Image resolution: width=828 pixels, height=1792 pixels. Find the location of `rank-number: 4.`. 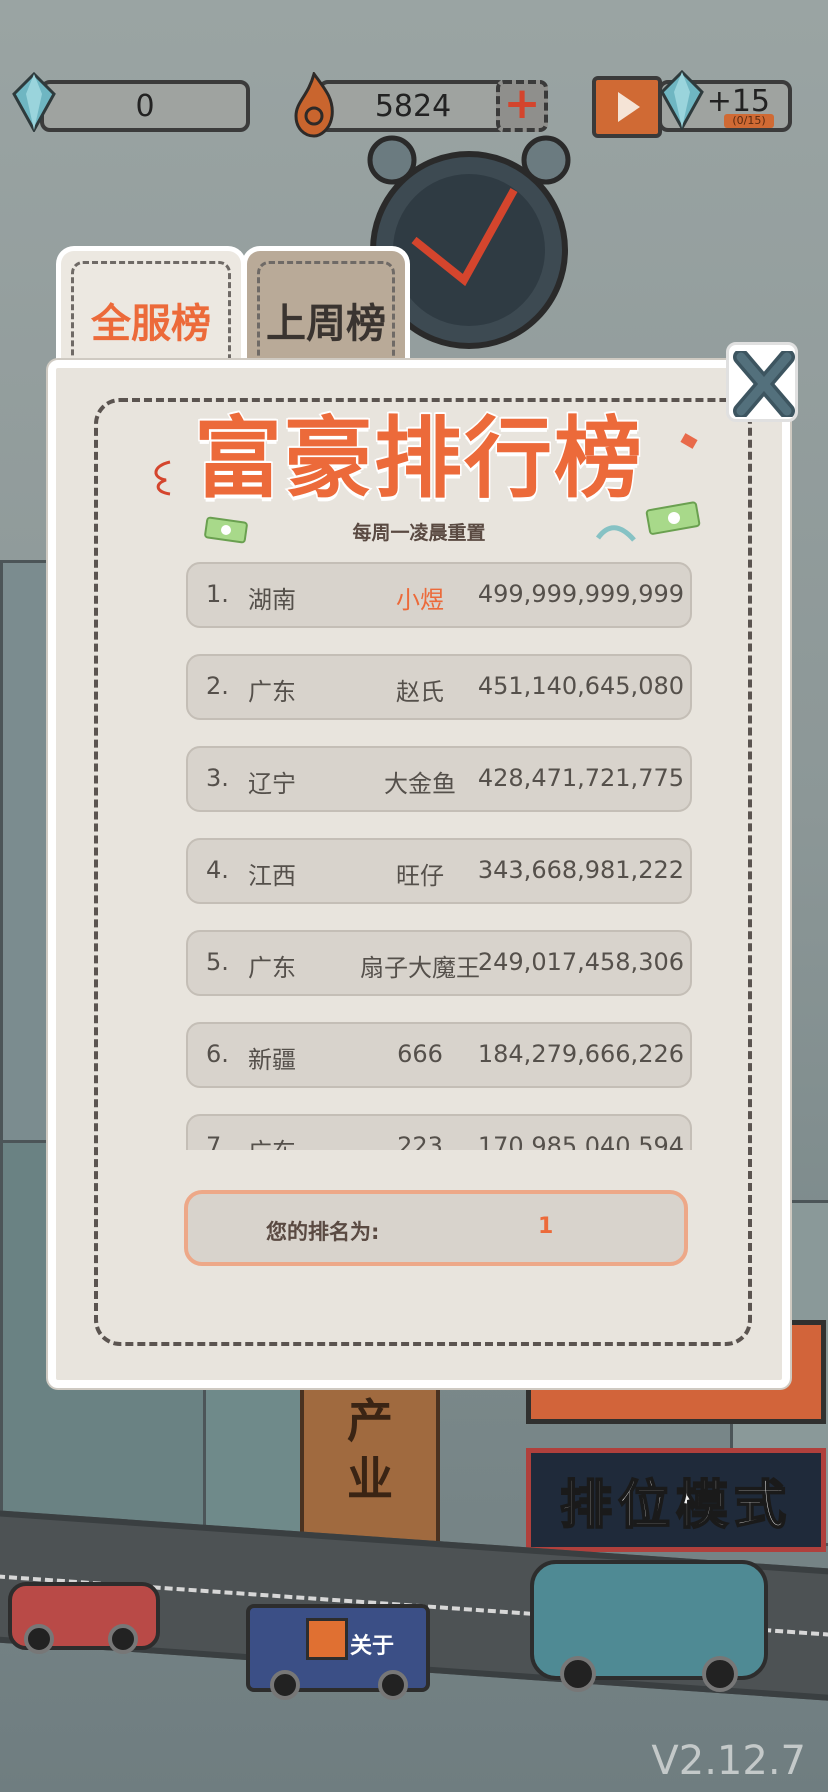

rank-number: 4. is located at coordinates (217, 870).